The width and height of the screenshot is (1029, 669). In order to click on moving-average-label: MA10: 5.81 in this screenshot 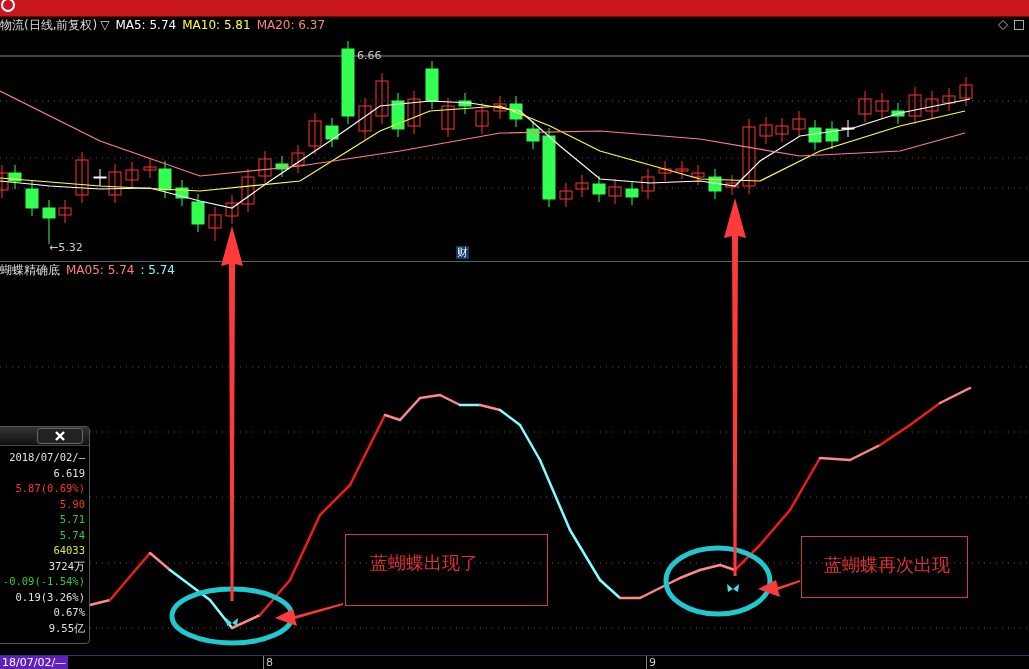, I will do `click(216, 25)`.